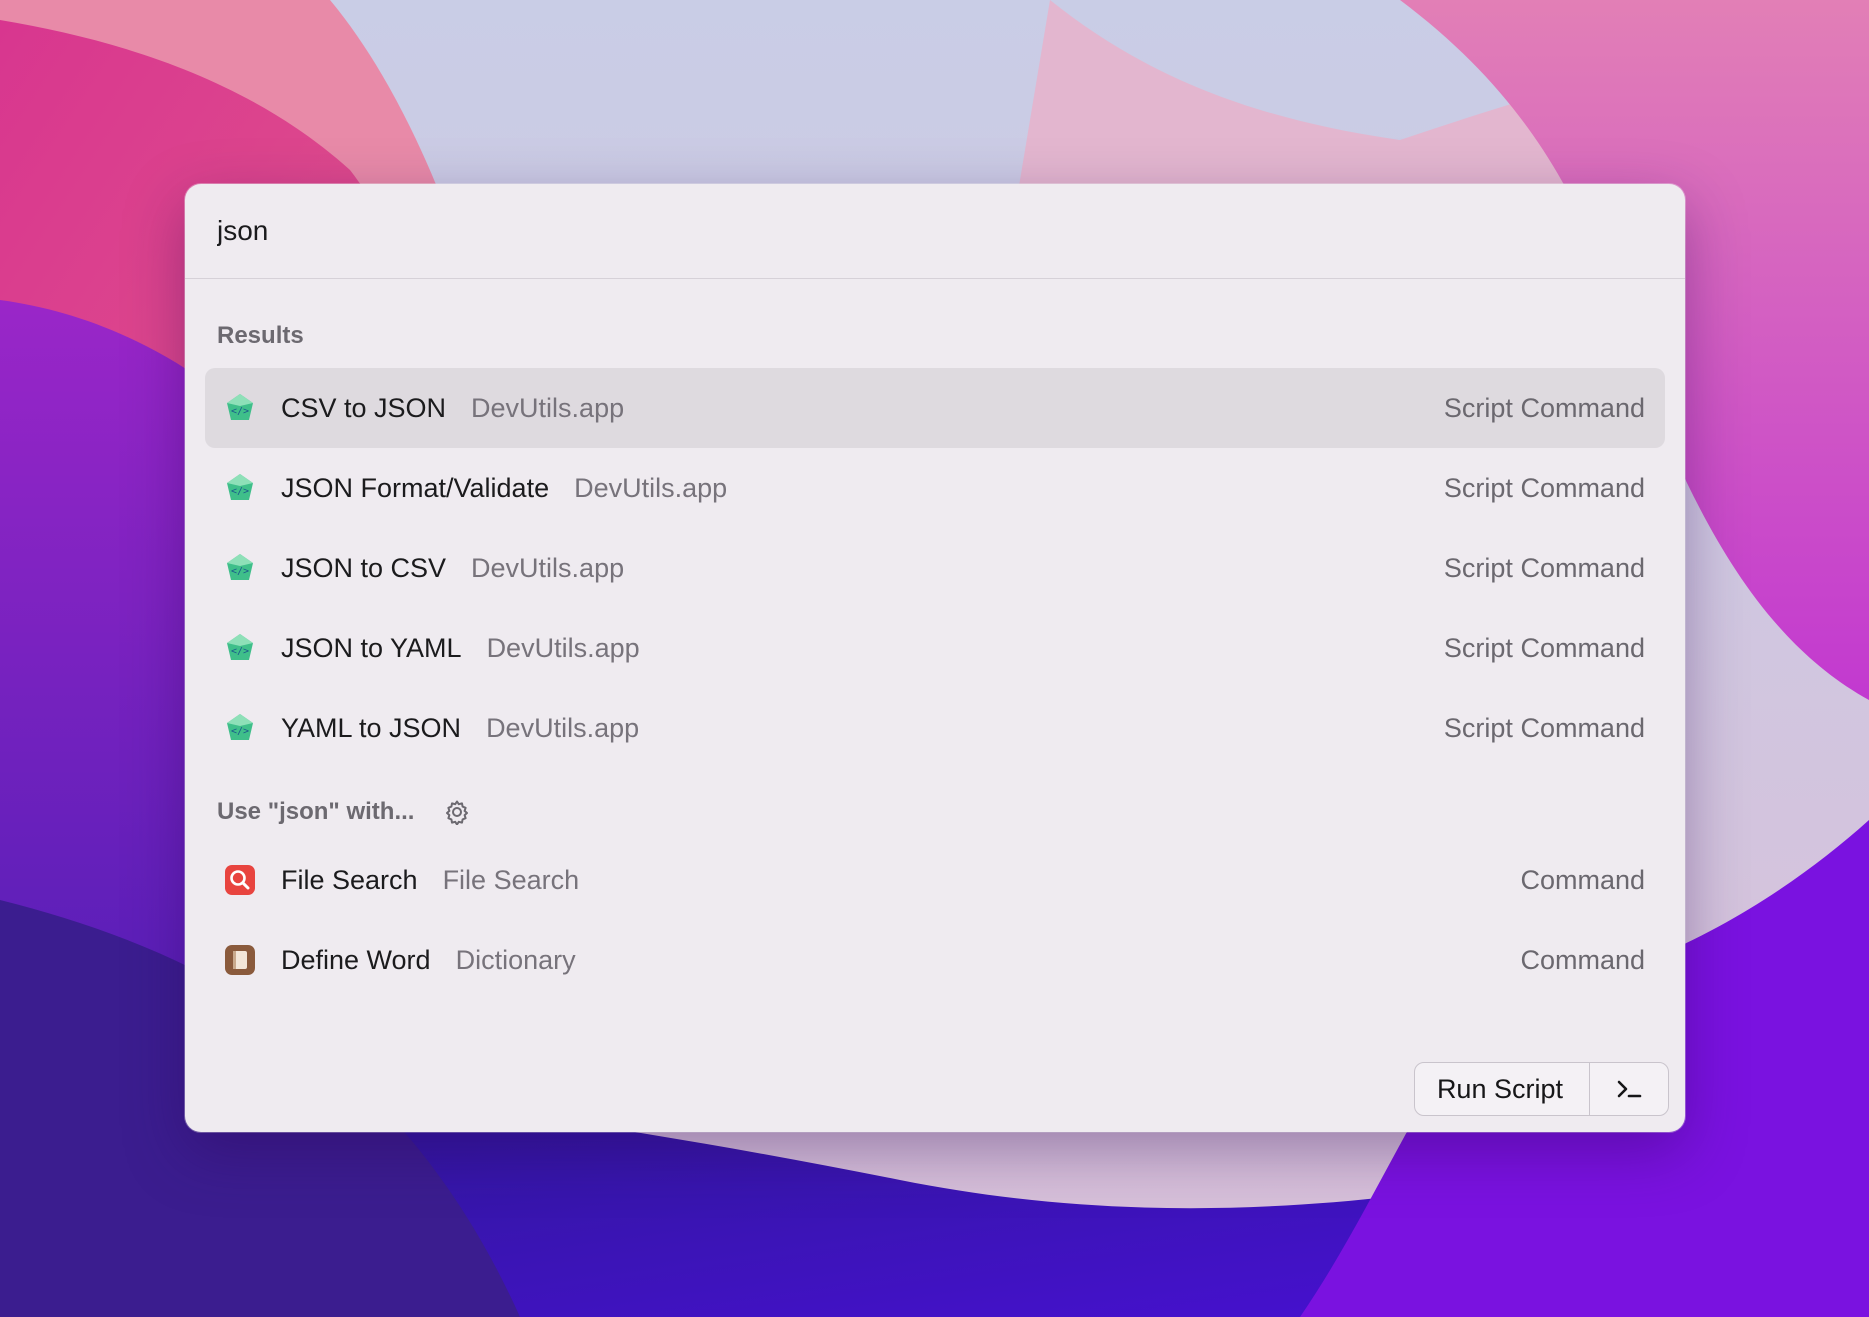  Describe the element at coordinates (1502, 1089) in the screenshot. I see `run-script-button: Run Script` at that location.